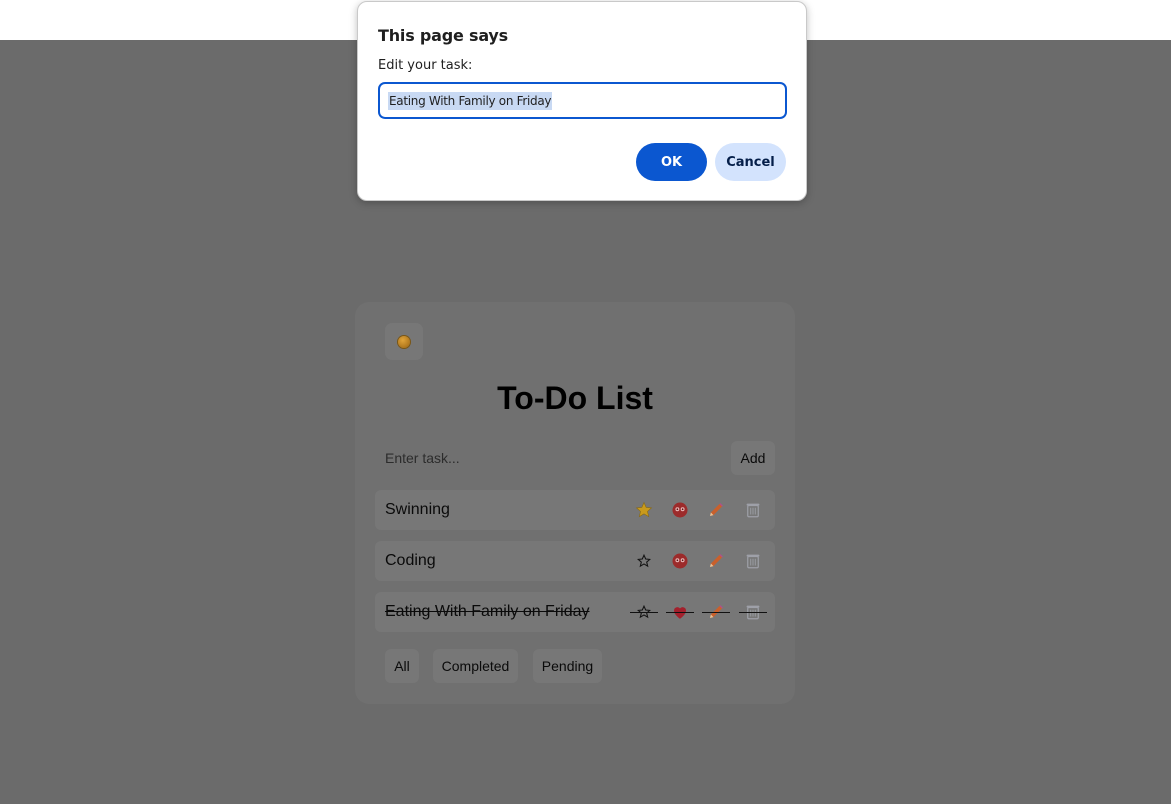 Image resolution: width=1171 pixels, height=804 pixels. What do you see at coordinates (402, 666) in the screenshot?
I see `filter-all-button: All` at bounding box center [402, 666].